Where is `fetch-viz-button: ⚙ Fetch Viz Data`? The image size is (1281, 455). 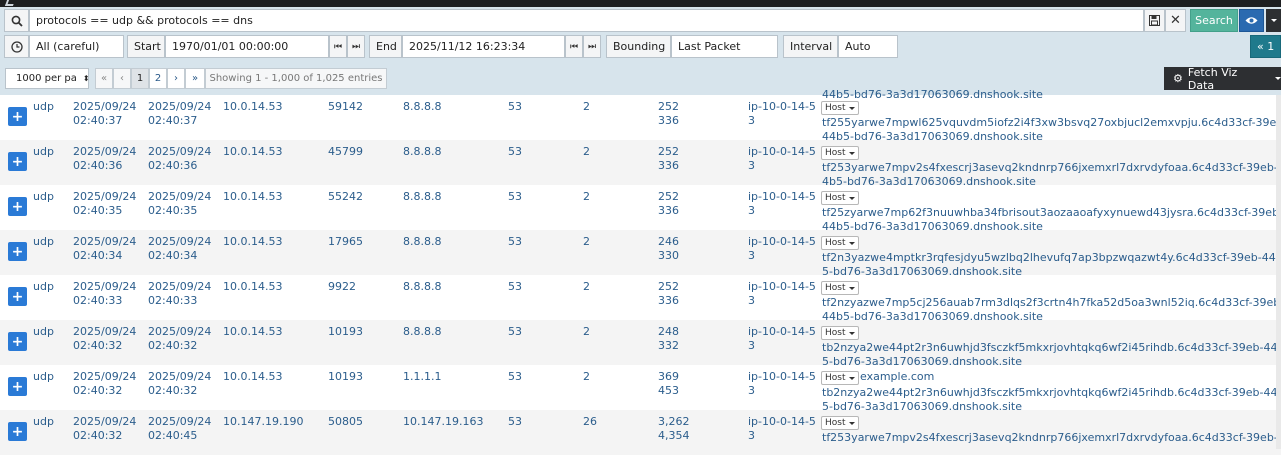 fetch-viz-button: ⚙ Fetch Viz Data is located at coordinates (1222, 78).